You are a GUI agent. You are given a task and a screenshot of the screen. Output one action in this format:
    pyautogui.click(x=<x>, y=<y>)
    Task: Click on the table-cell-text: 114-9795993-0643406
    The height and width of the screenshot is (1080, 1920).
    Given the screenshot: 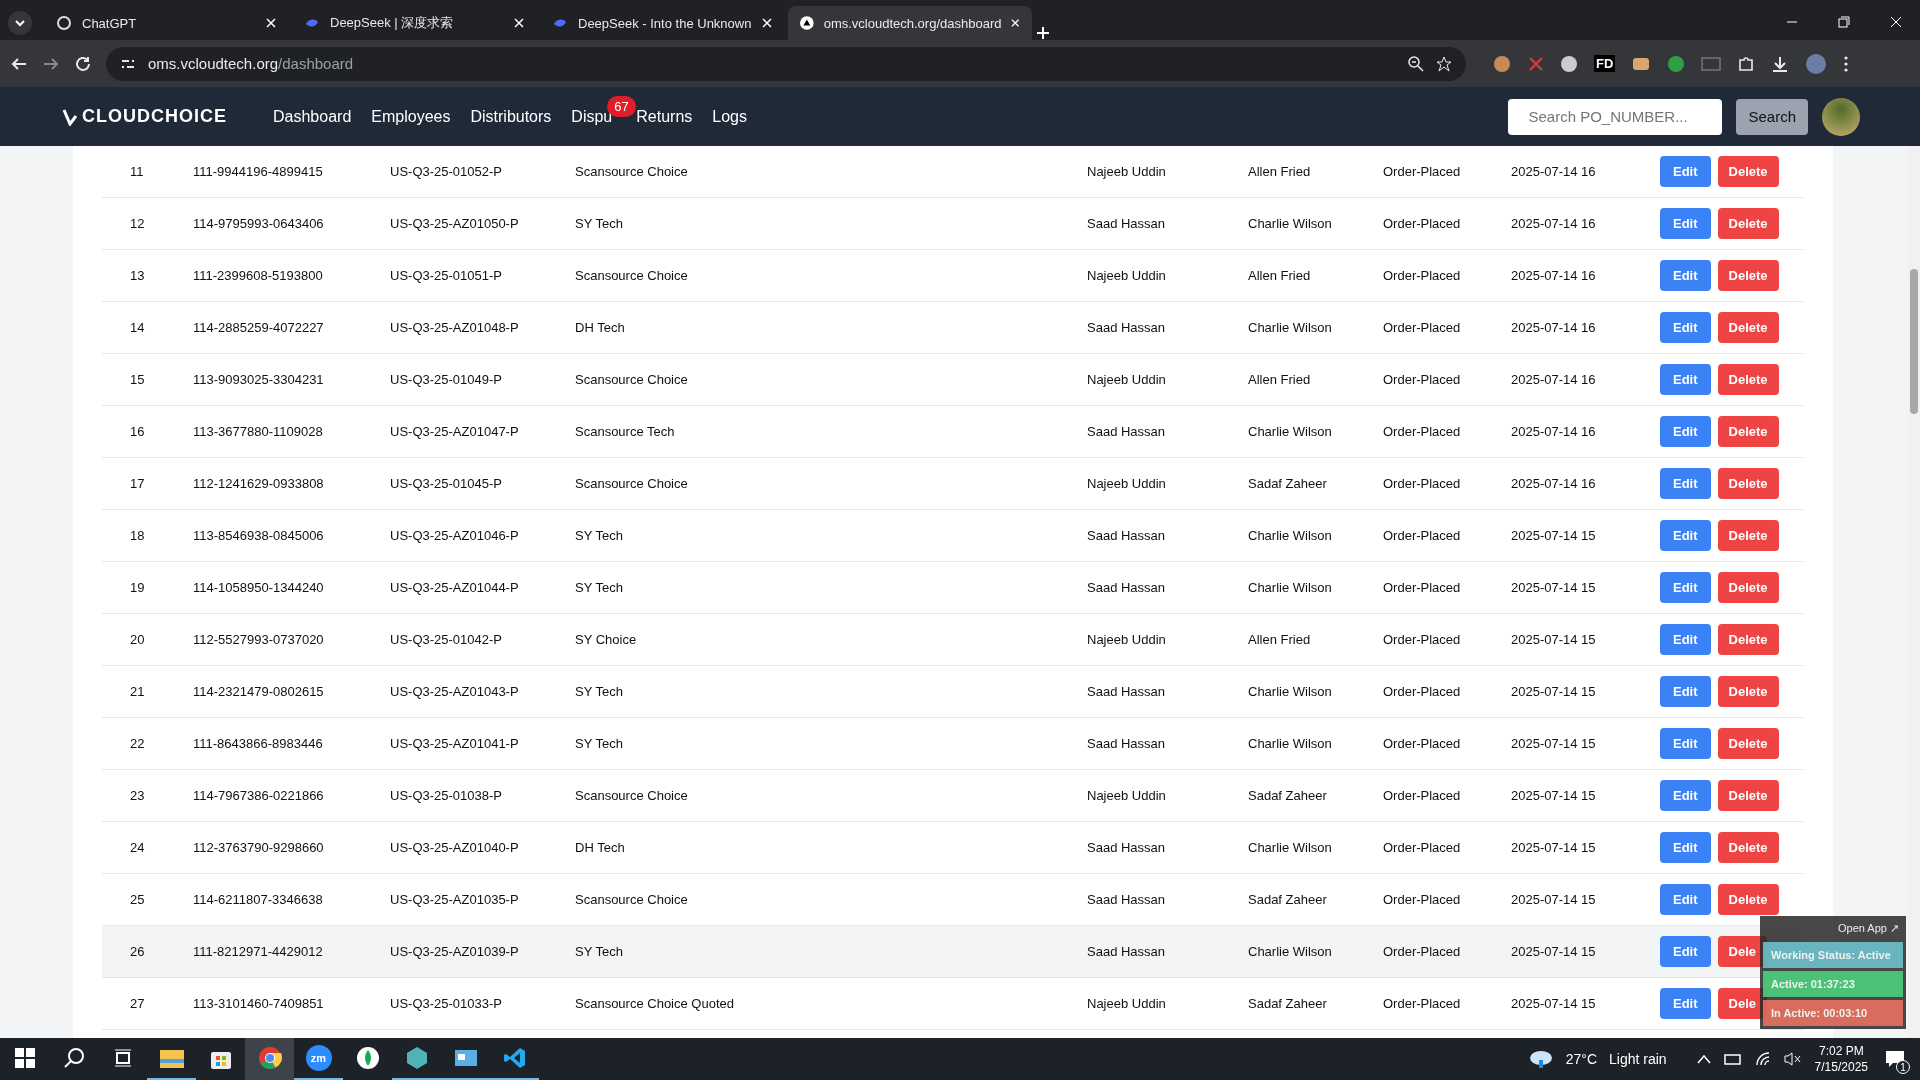 What is the action you would take?
    pyautogui.click(x=259, y=223)
    